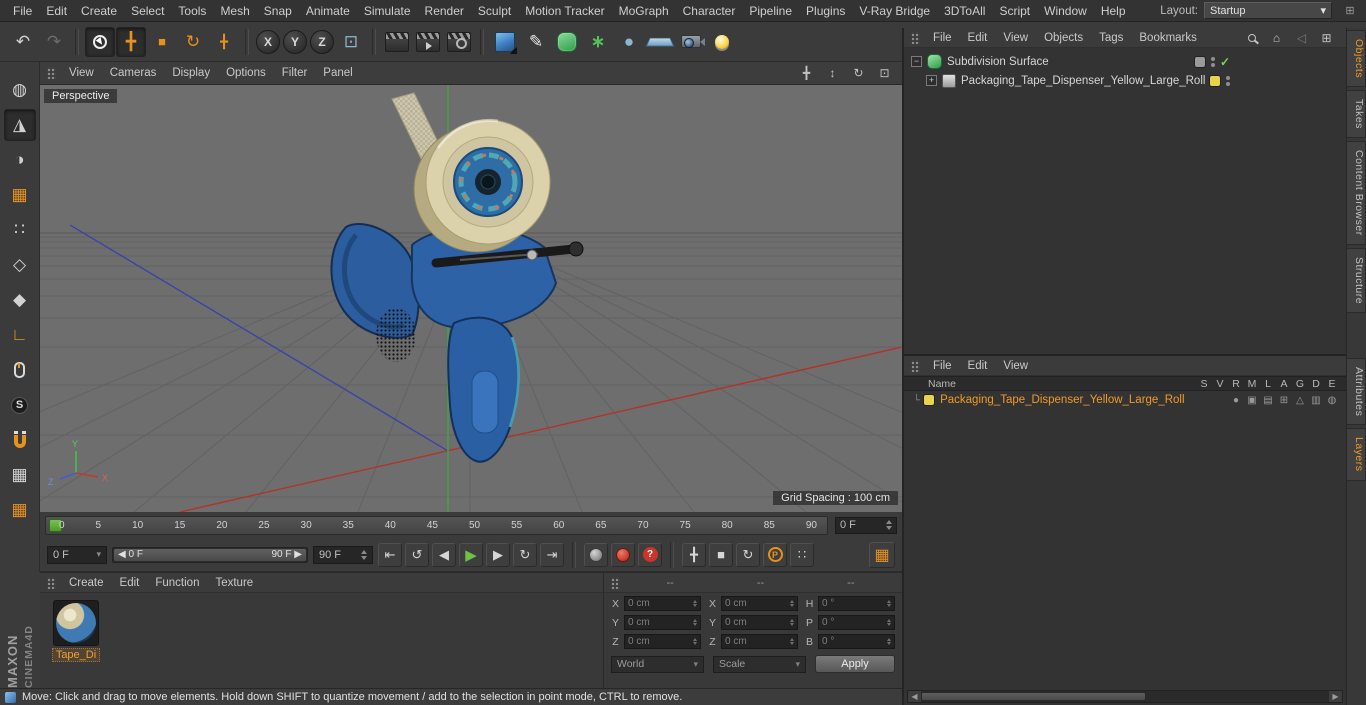 The height and width of the screenshot is (705, 1366). I want to click on menubar-item: Plugins, so click(825, 11).